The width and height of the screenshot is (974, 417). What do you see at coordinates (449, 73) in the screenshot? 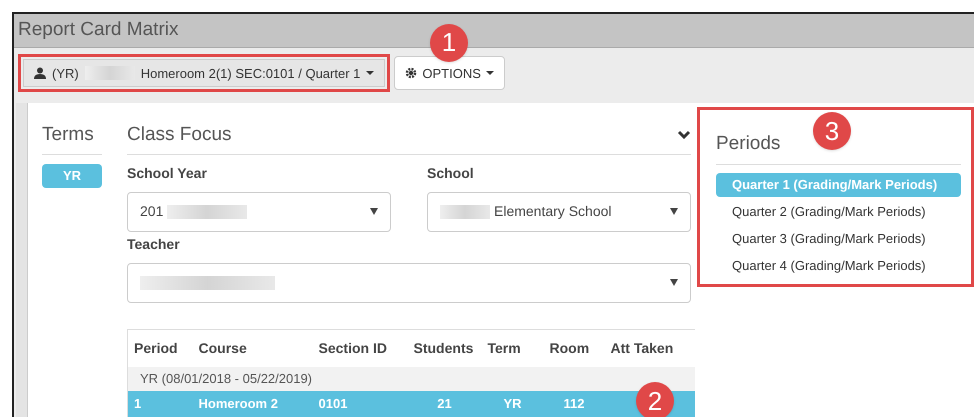
I see `options-button: OPTIONS` at bounding box center [449, 73].